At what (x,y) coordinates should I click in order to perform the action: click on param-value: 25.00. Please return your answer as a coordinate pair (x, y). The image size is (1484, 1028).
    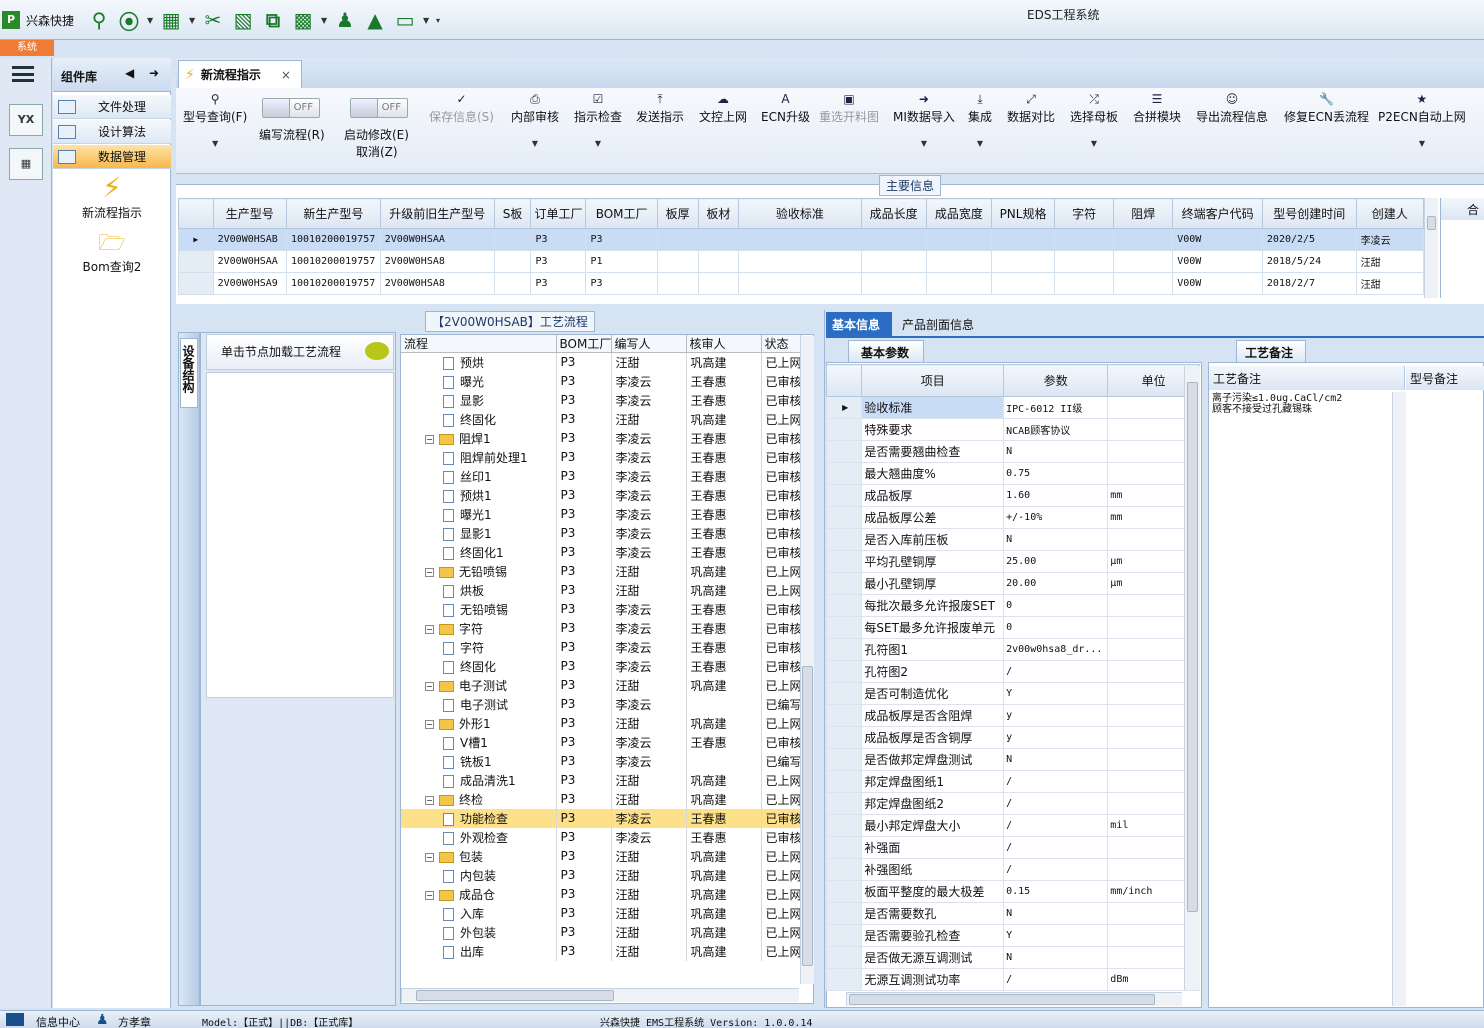
    Looking at the image, I should click on (1056, 561).